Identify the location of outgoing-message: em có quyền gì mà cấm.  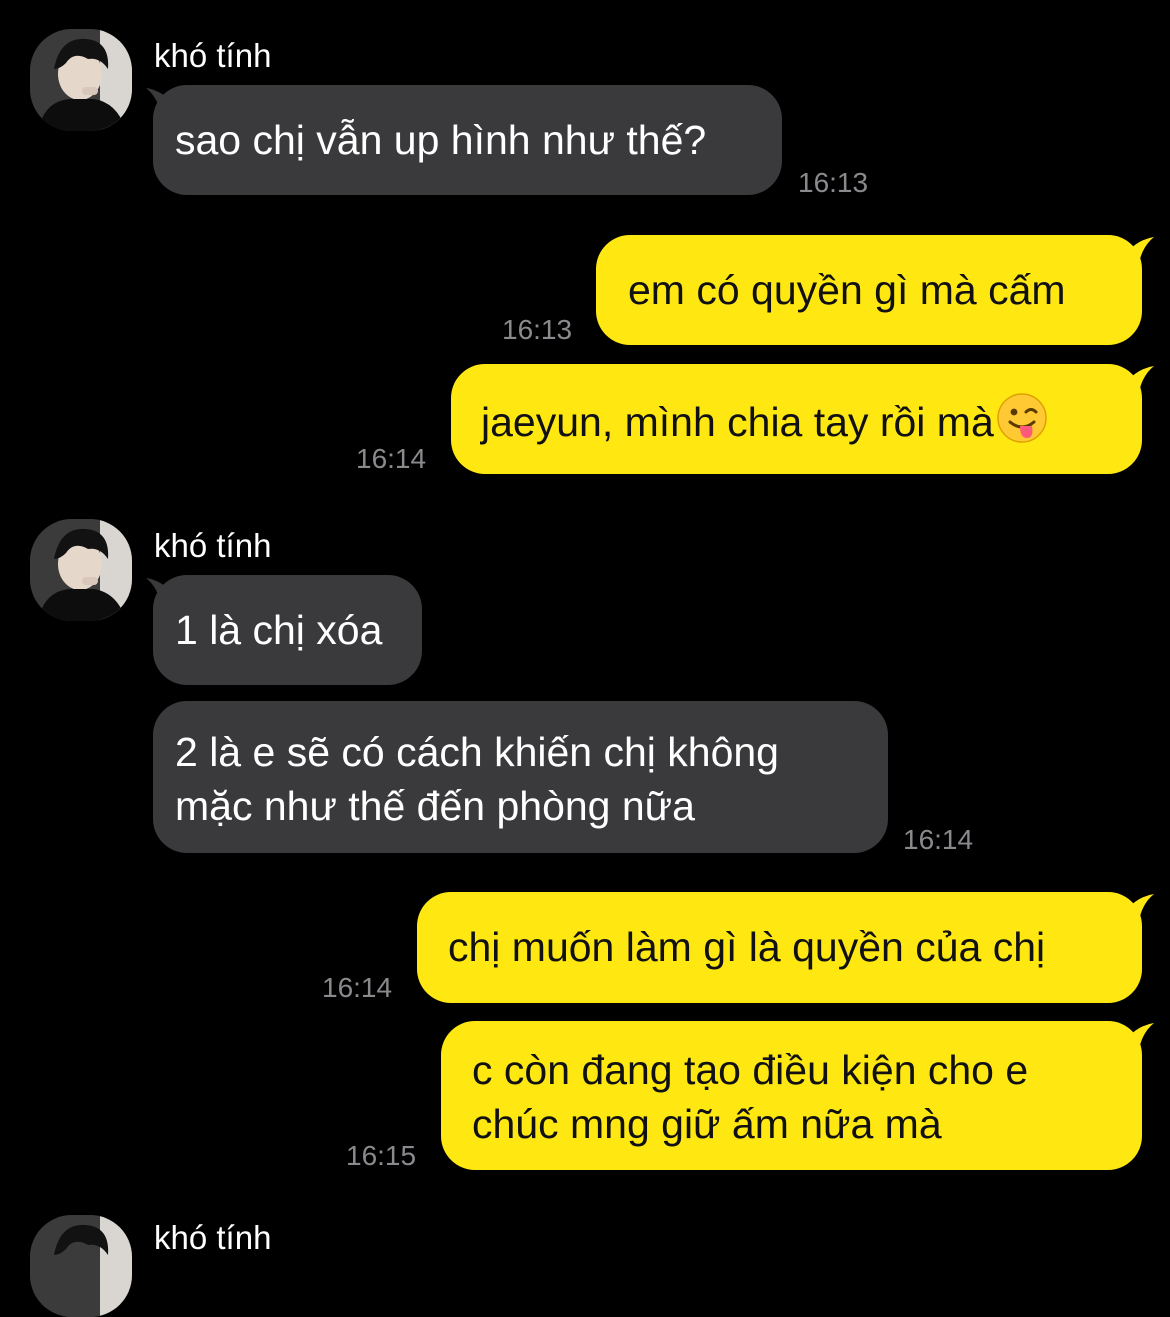
(869, 290).